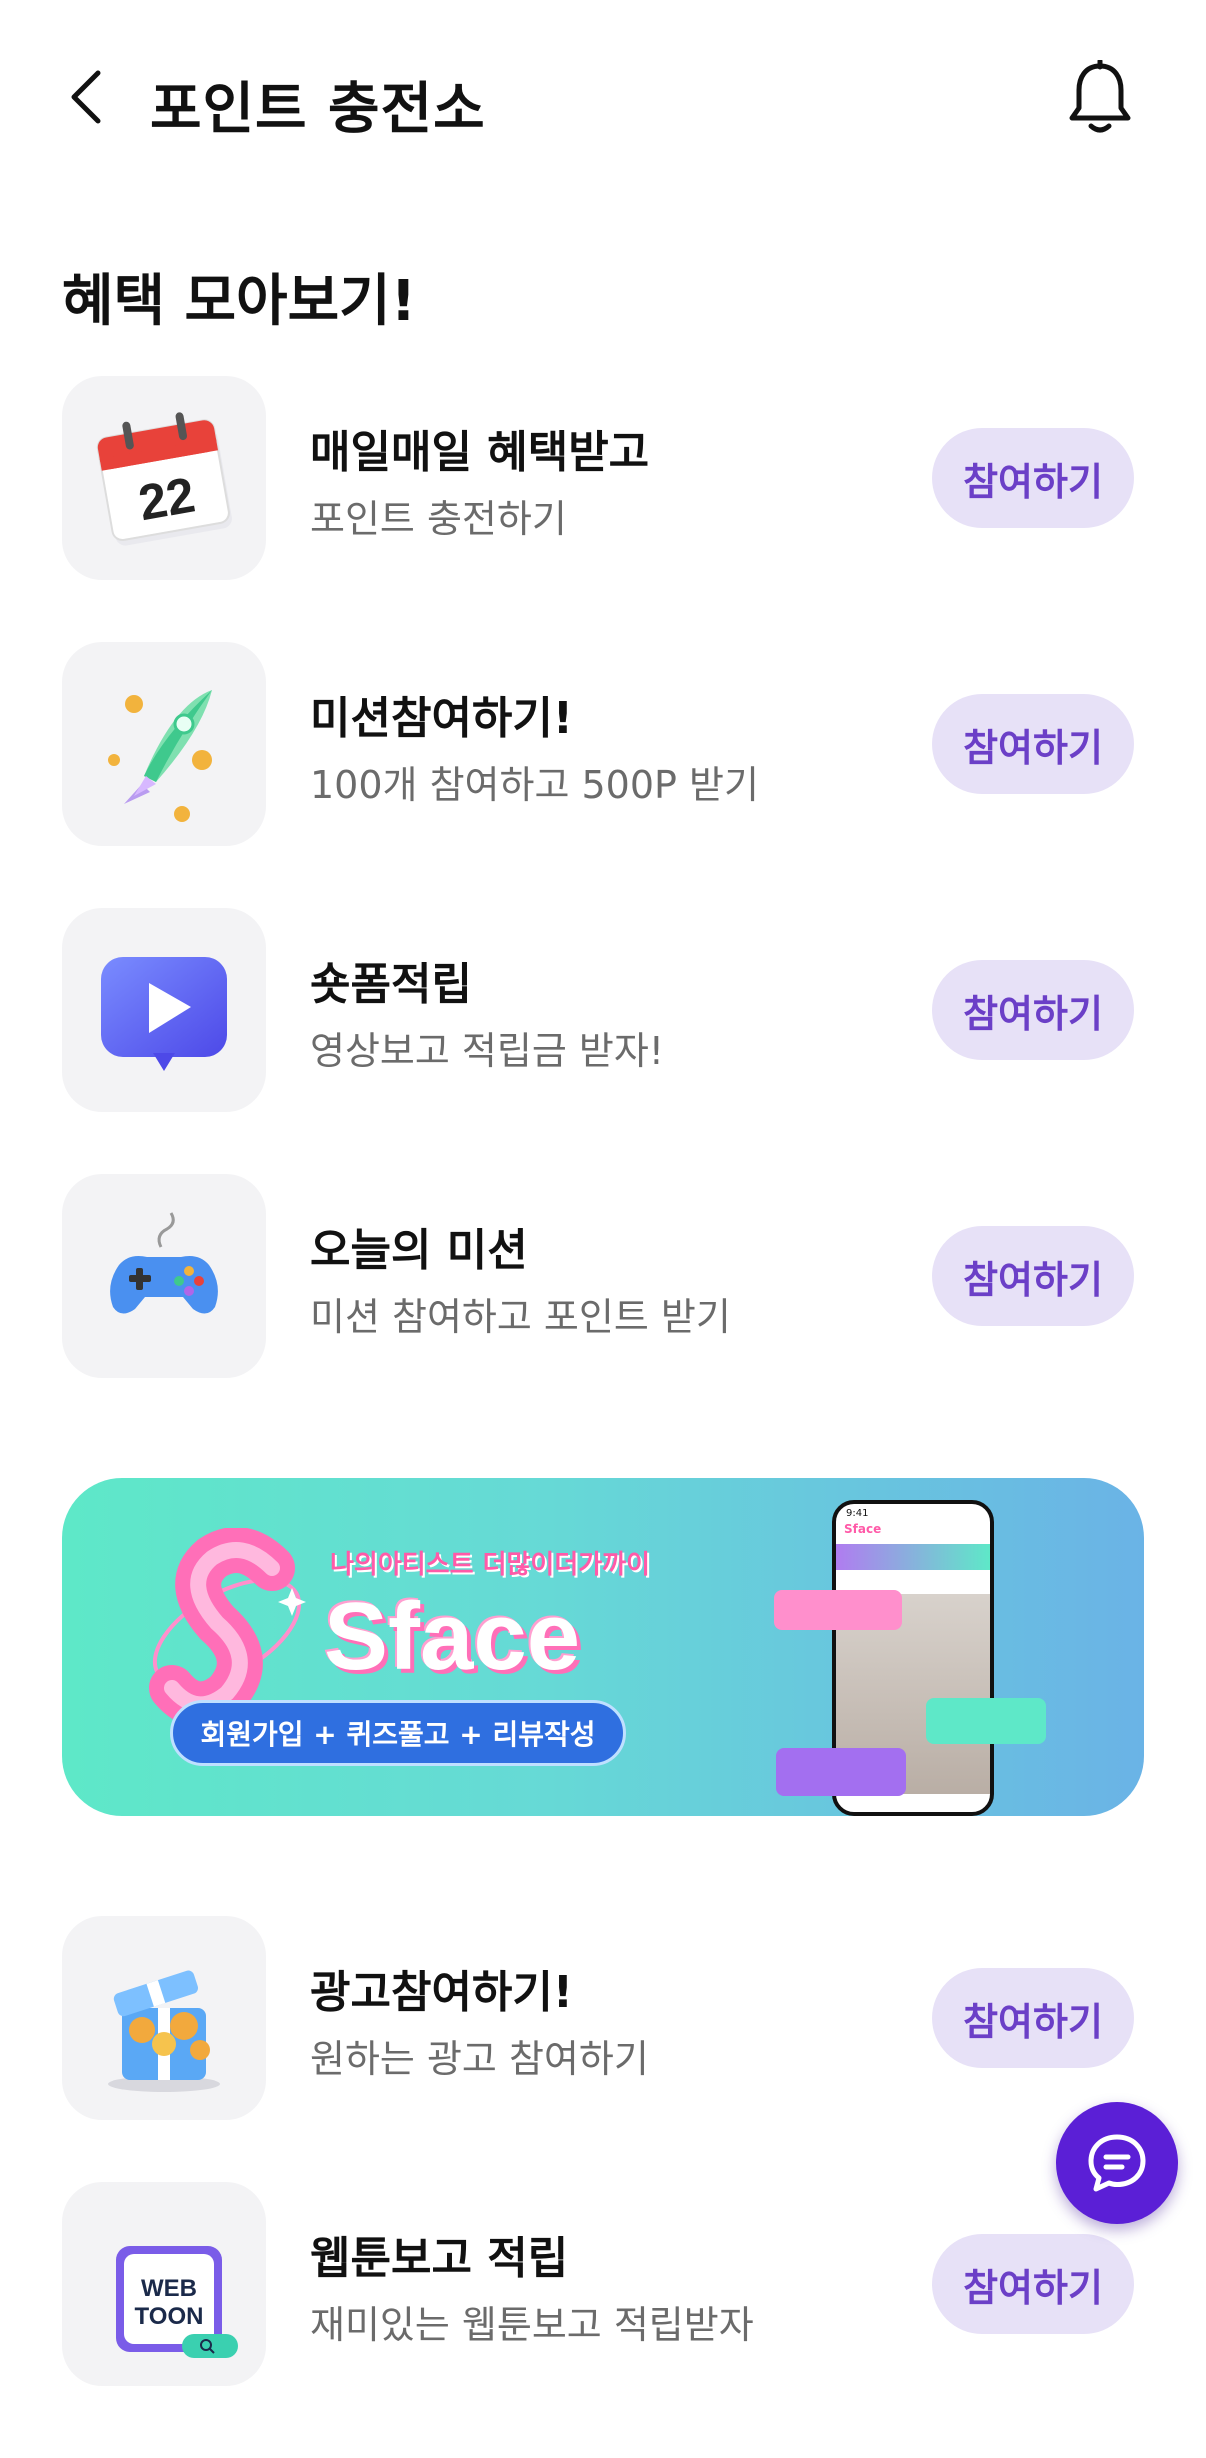  I want to click on svg-text: WEB, so click(169, 2288).